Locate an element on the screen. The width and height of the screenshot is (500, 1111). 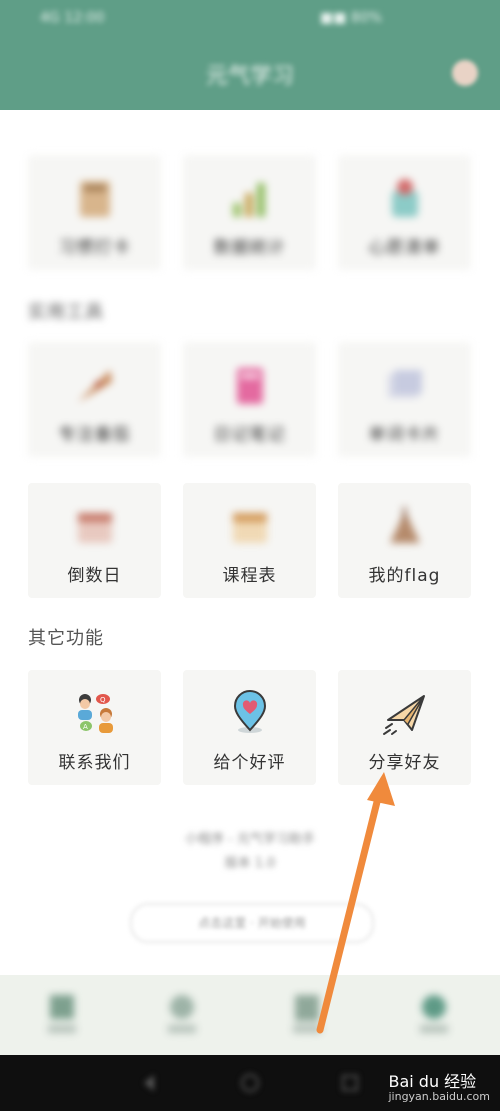
share-friends-button: 分享好友 is located at coordinates (404, 727).